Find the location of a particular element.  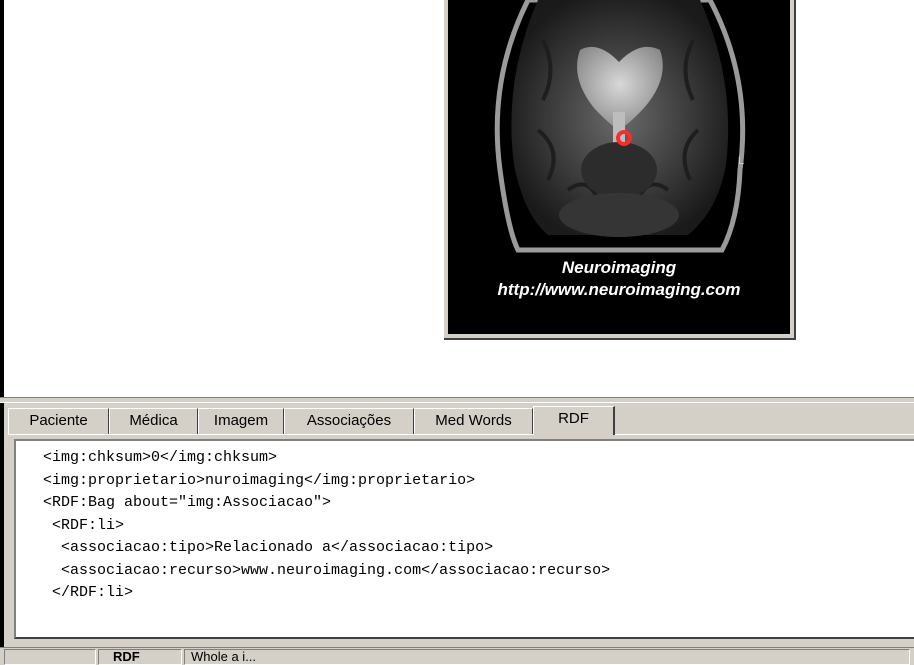

status-cell-empty is located at coordinates (50, 657).